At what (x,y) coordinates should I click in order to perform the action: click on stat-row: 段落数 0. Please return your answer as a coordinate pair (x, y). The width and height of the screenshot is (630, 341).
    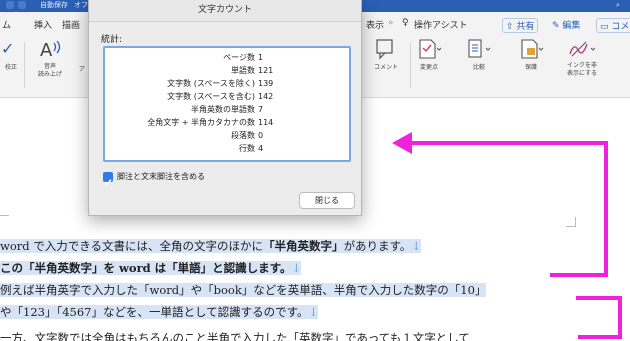
    Looking at the image, I should click on (184, 136).